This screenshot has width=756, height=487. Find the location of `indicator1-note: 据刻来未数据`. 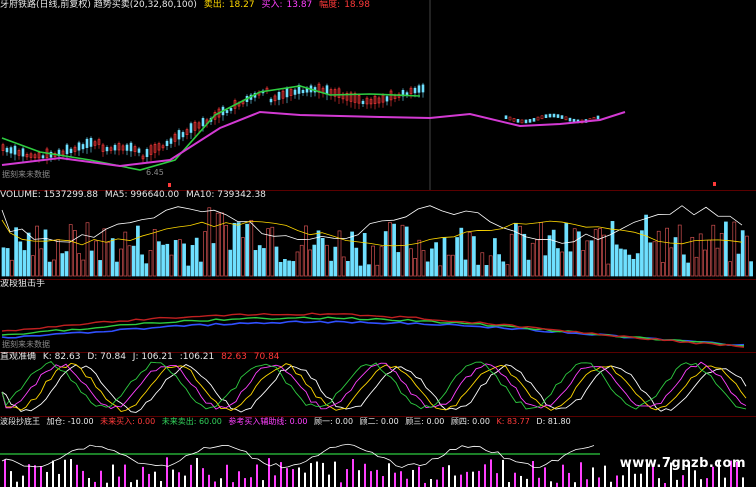

indicator1-note: 据刻来未数据 is located at coordinates (26, 344).